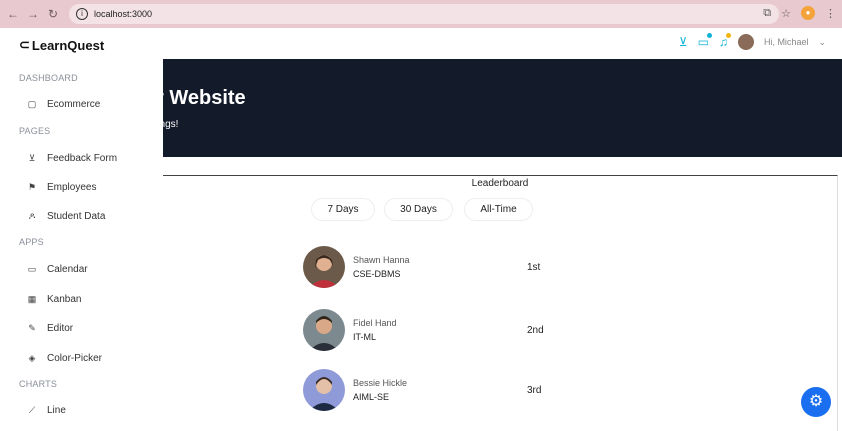 This screenshot has height=431, width=842. Describe the element at coordinates (74, 104) in the screenshot. I see `sidebar-item-label: Ecommerce` at that location.